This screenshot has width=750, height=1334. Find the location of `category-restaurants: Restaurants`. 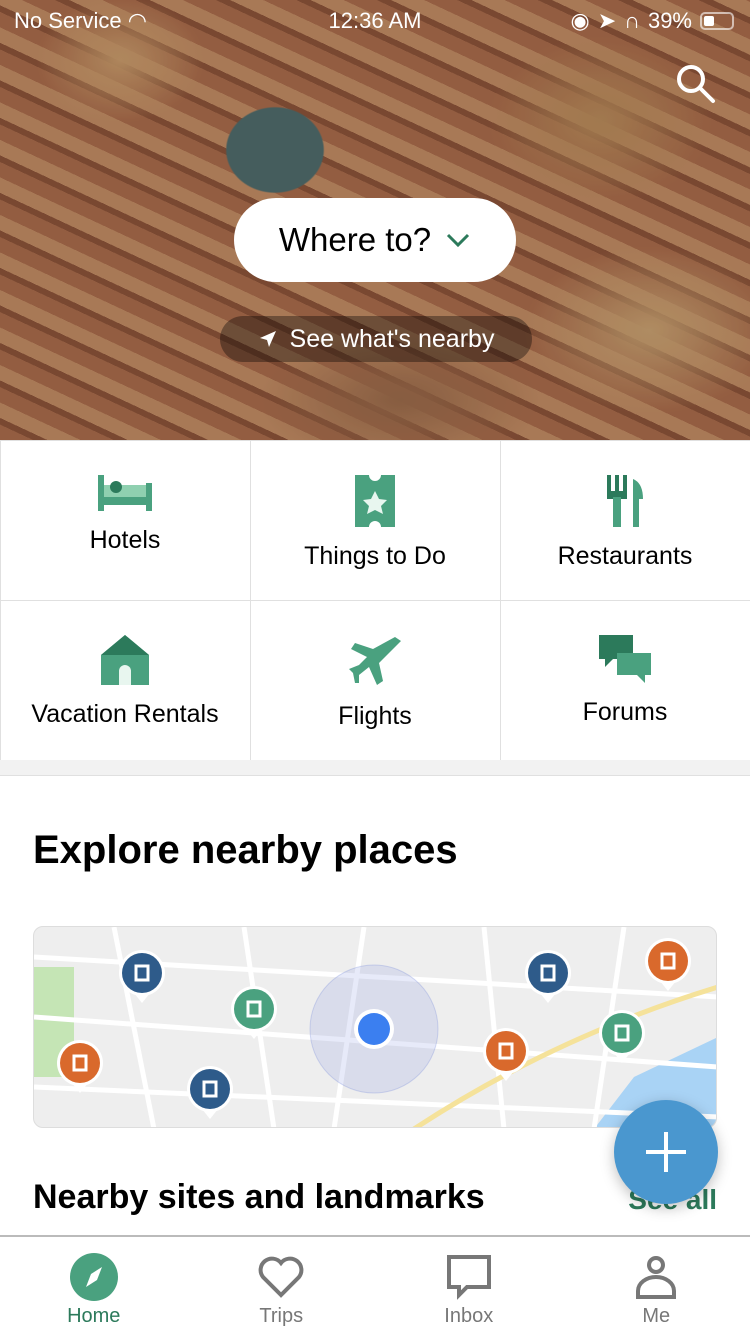

category-restaurants: Restaurants is located at coordinates (624, 520).